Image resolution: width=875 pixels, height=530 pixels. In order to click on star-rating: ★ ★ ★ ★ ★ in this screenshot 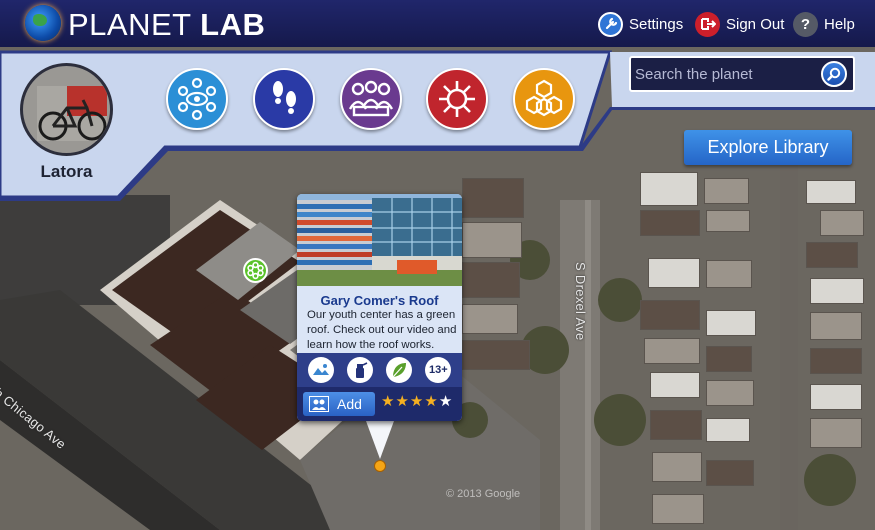, I will do `click(416, 402)`.